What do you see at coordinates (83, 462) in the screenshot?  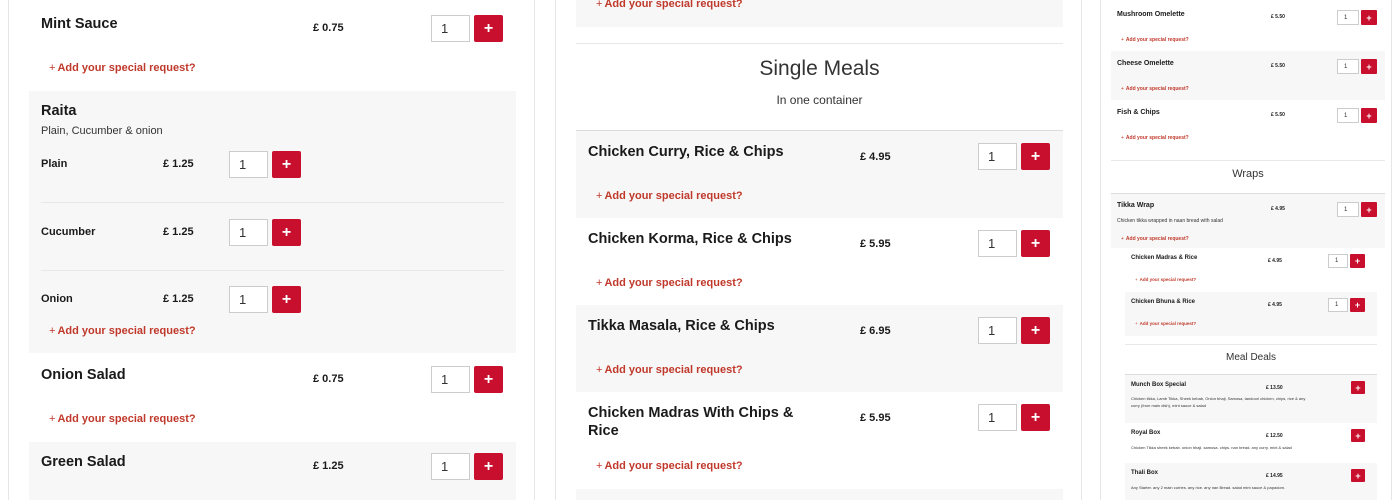 I see `item-name: Green Salad` at bounding box center [83, 462].